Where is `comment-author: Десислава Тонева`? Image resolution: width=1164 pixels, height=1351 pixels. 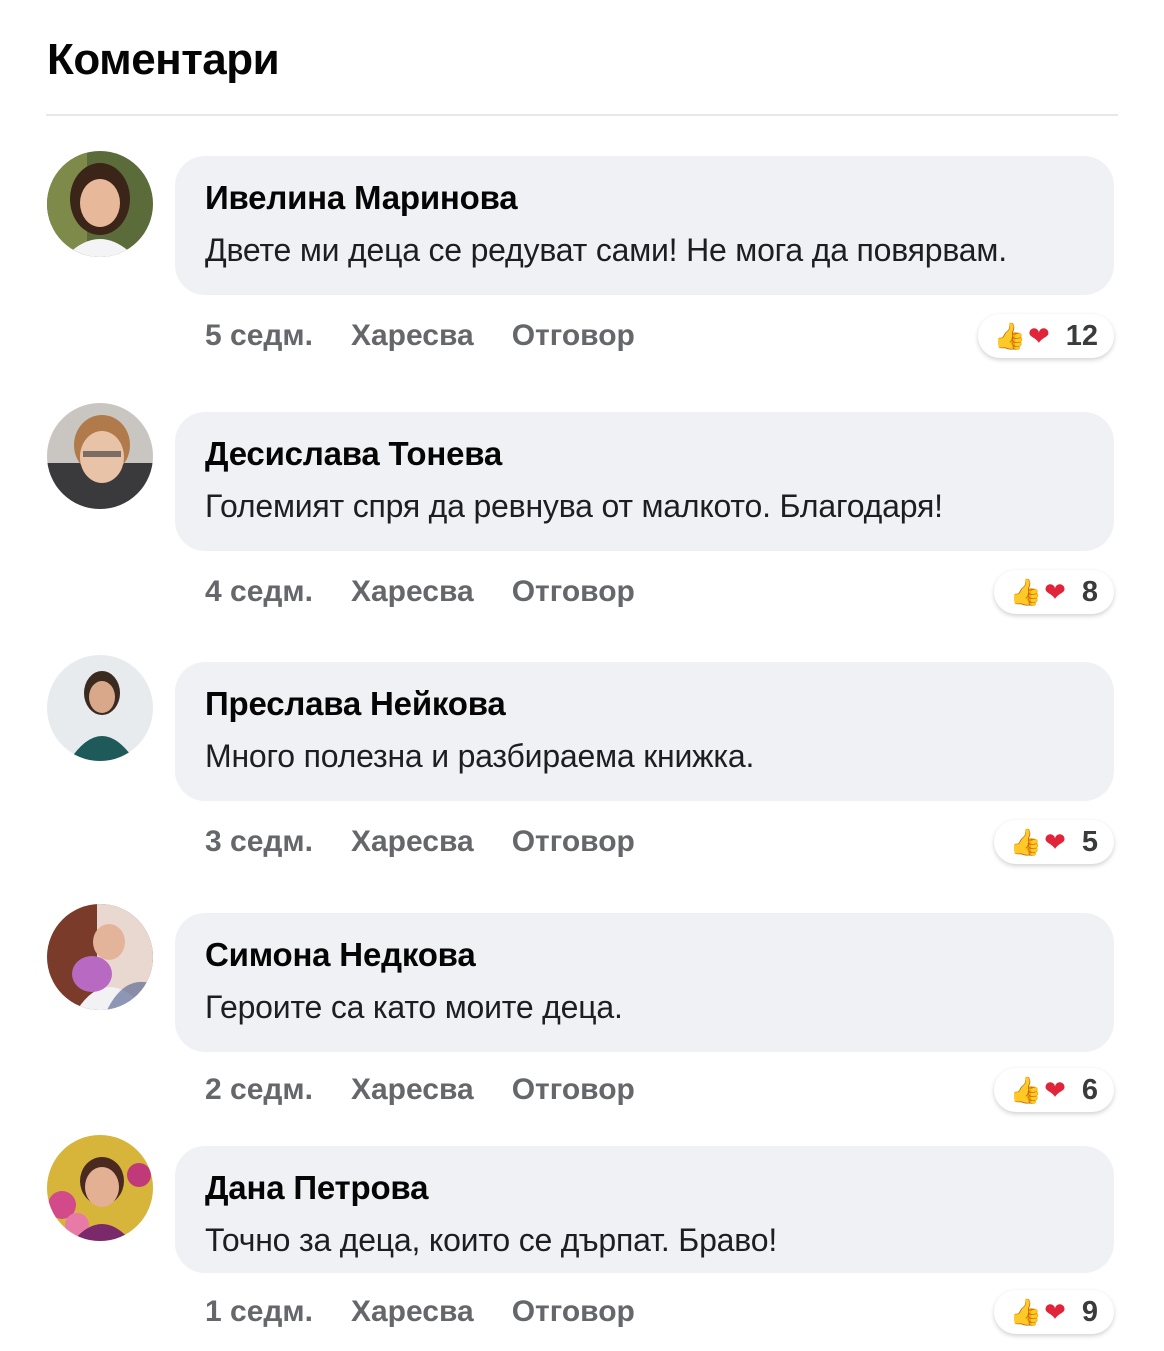 comment-author: Десислава Тонева is located at coordinates (644, 454).